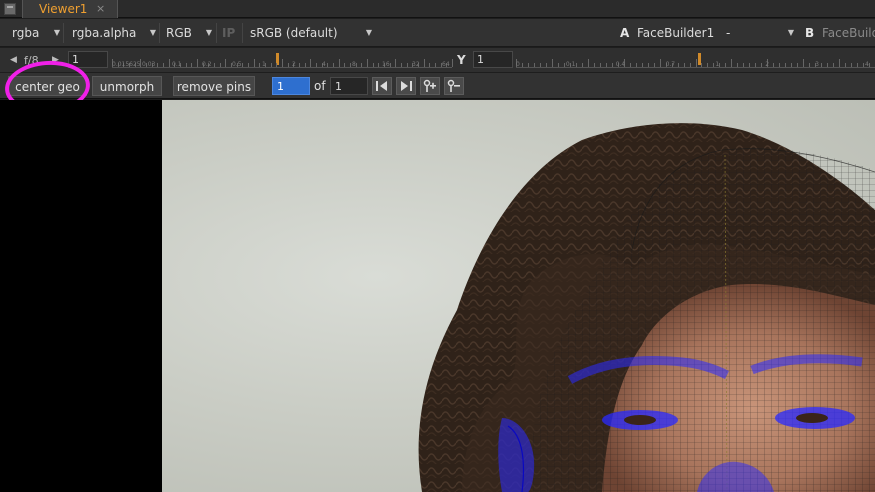 The height and width of the screenshot is (492, 875). What do you see at coordinates (728, 33) in the screenshot?
I see `compare-mode-value: -` at bounding box center [728, 33].